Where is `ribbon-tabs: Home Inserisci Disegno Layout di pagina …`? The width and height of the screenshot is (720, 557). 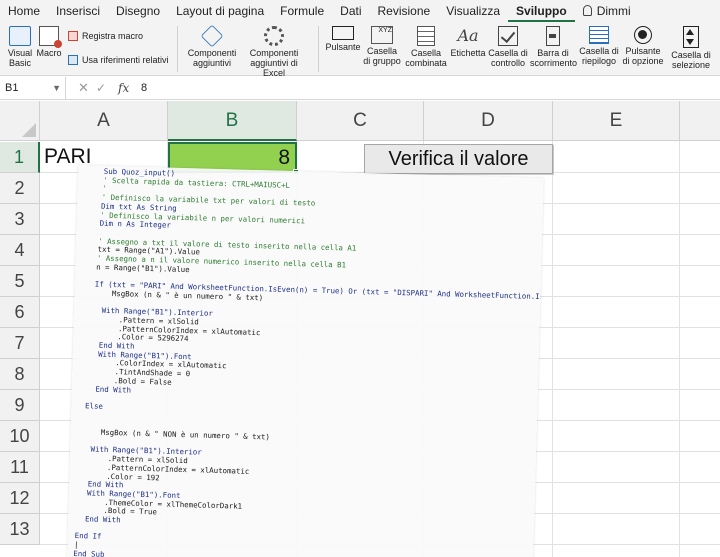 ribbon-tabs: Home Inserisci Disegno Layout di pagina … is located at coordinates (360, 11).